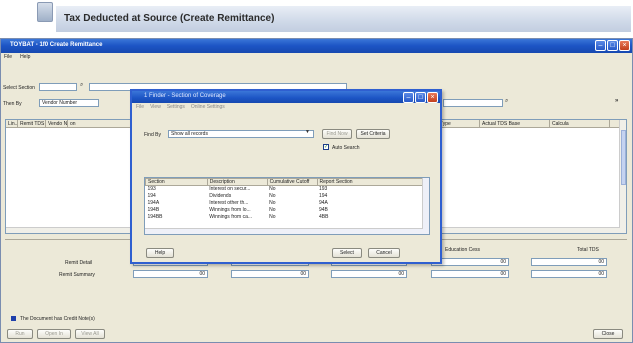 The height and width of the screenshot is (343, 633). Describe the element at coordinates (346, 148) in the screenshot. I see `auto-search-label: Auto Search` at that location.